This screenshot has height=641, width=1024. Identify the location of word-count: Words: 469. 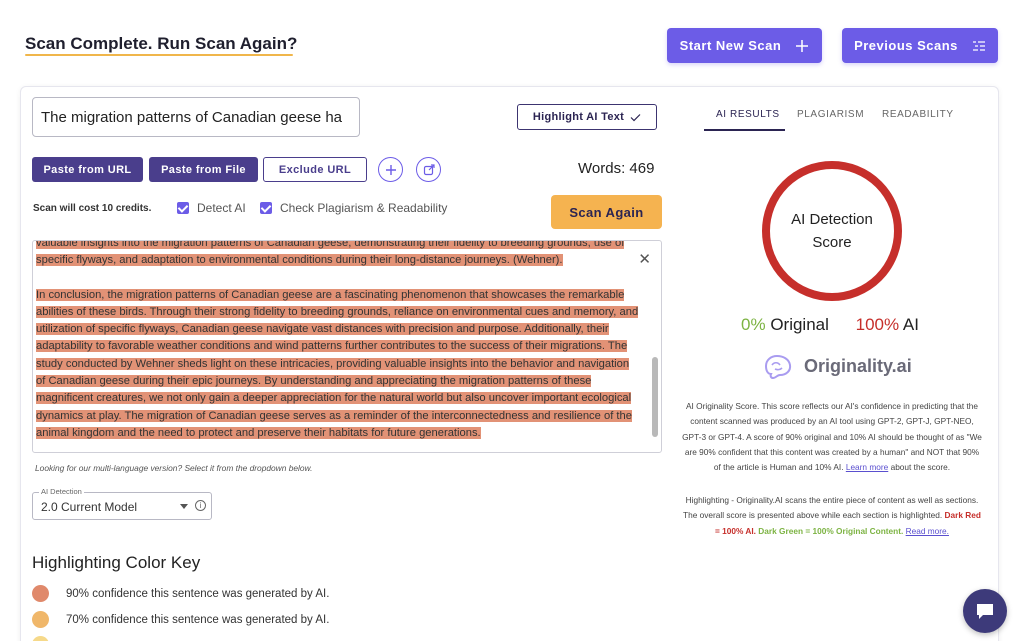
(616, 168).